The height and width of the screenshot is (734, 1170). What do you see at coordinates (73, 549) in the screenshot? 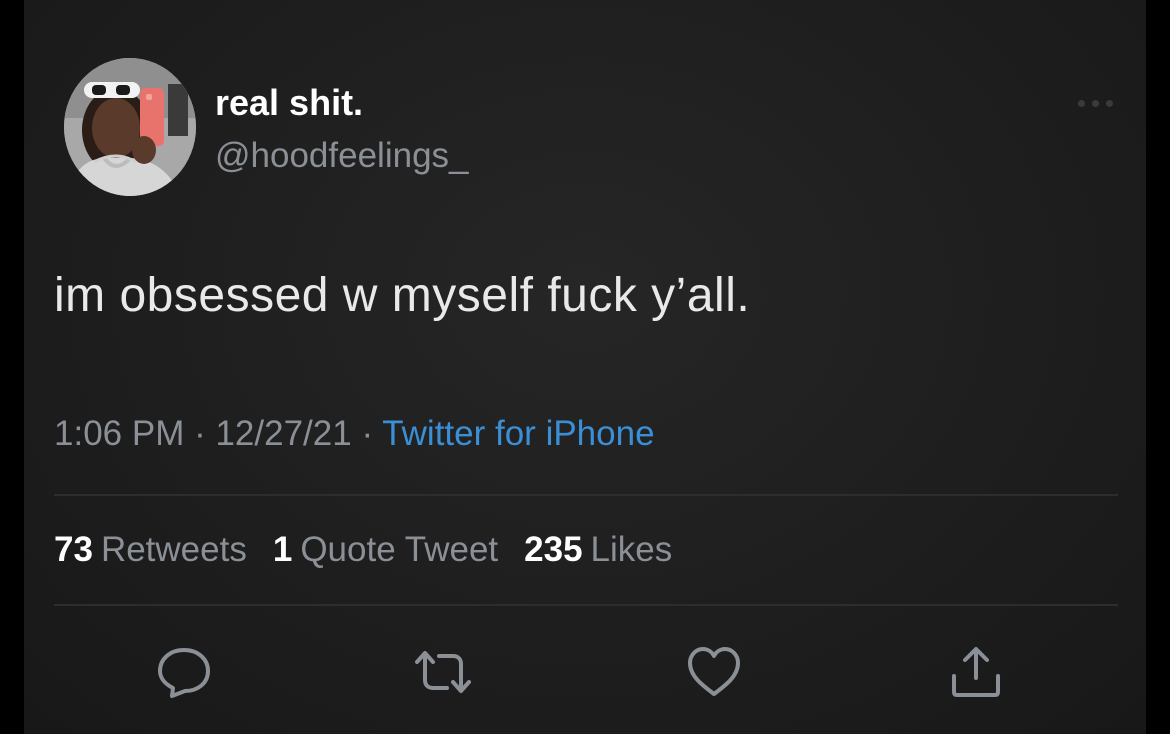
I see `retweets-count: 73` at bounding box center [73, 549].